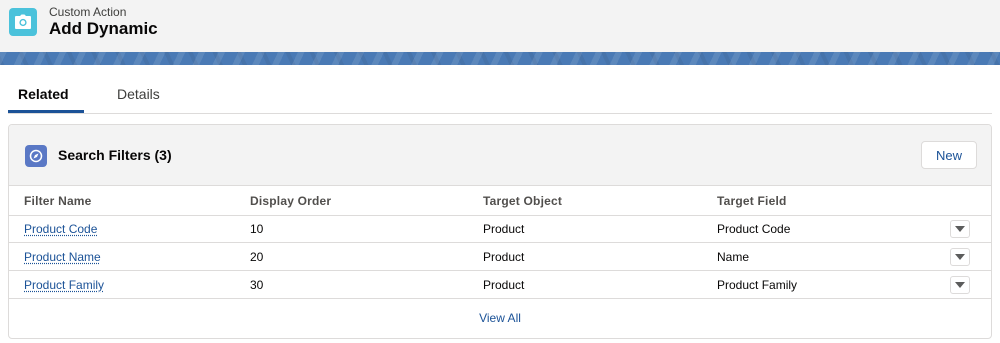  I want to click on card-title: Search Filters (3), so click(115, 155).